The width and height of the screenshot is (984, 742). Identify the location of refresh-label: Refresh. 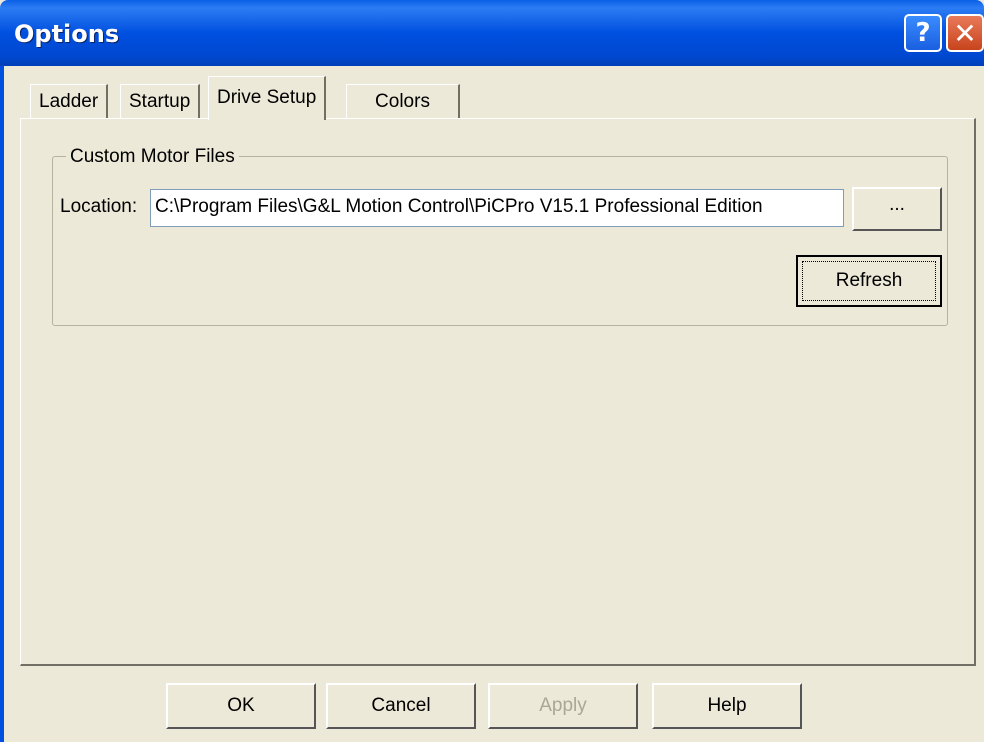
(869, 281).